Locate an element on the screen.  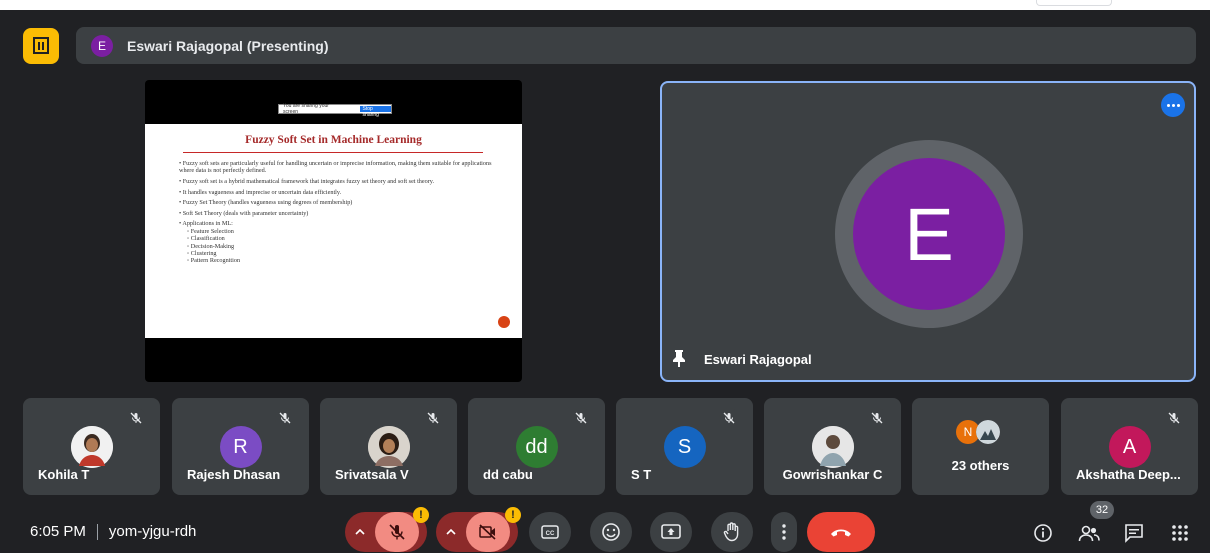
screen-share-bar: You are sharing your screen Stop sharing is located at coordinates (335, 110).